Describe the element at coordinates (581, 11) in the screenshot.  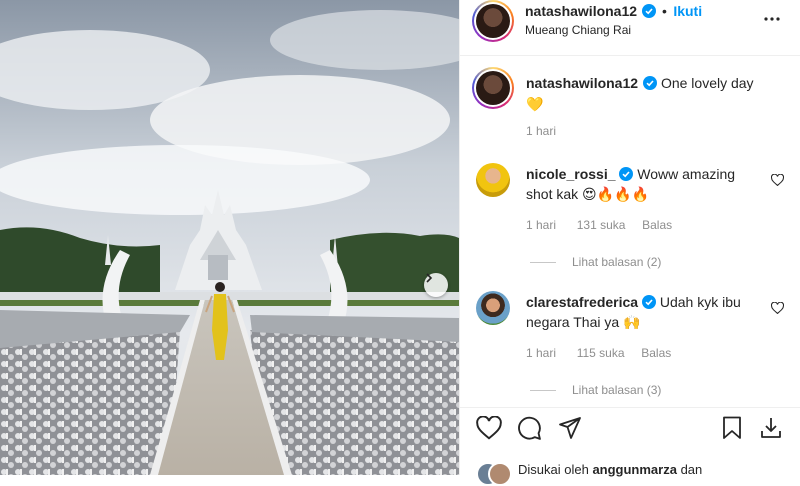
I see `author-username: natashawilona12` at that location.